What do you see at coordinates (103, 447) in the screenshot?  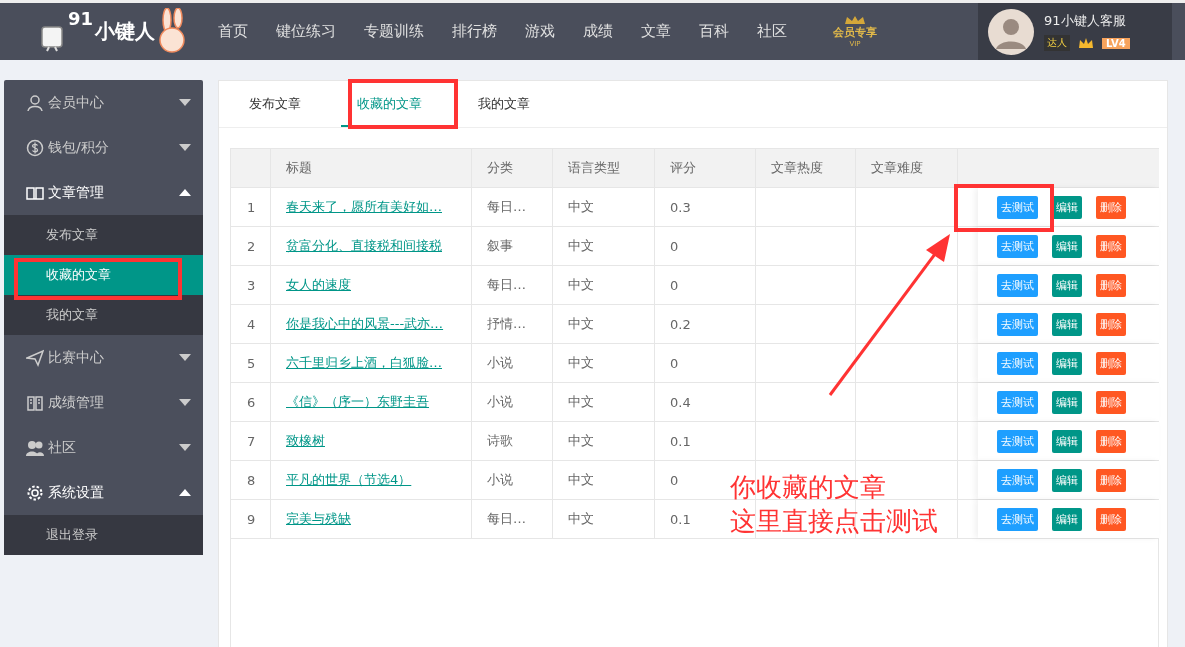 I see `sidebar-item: 社区` at bounding box center [103, 447].